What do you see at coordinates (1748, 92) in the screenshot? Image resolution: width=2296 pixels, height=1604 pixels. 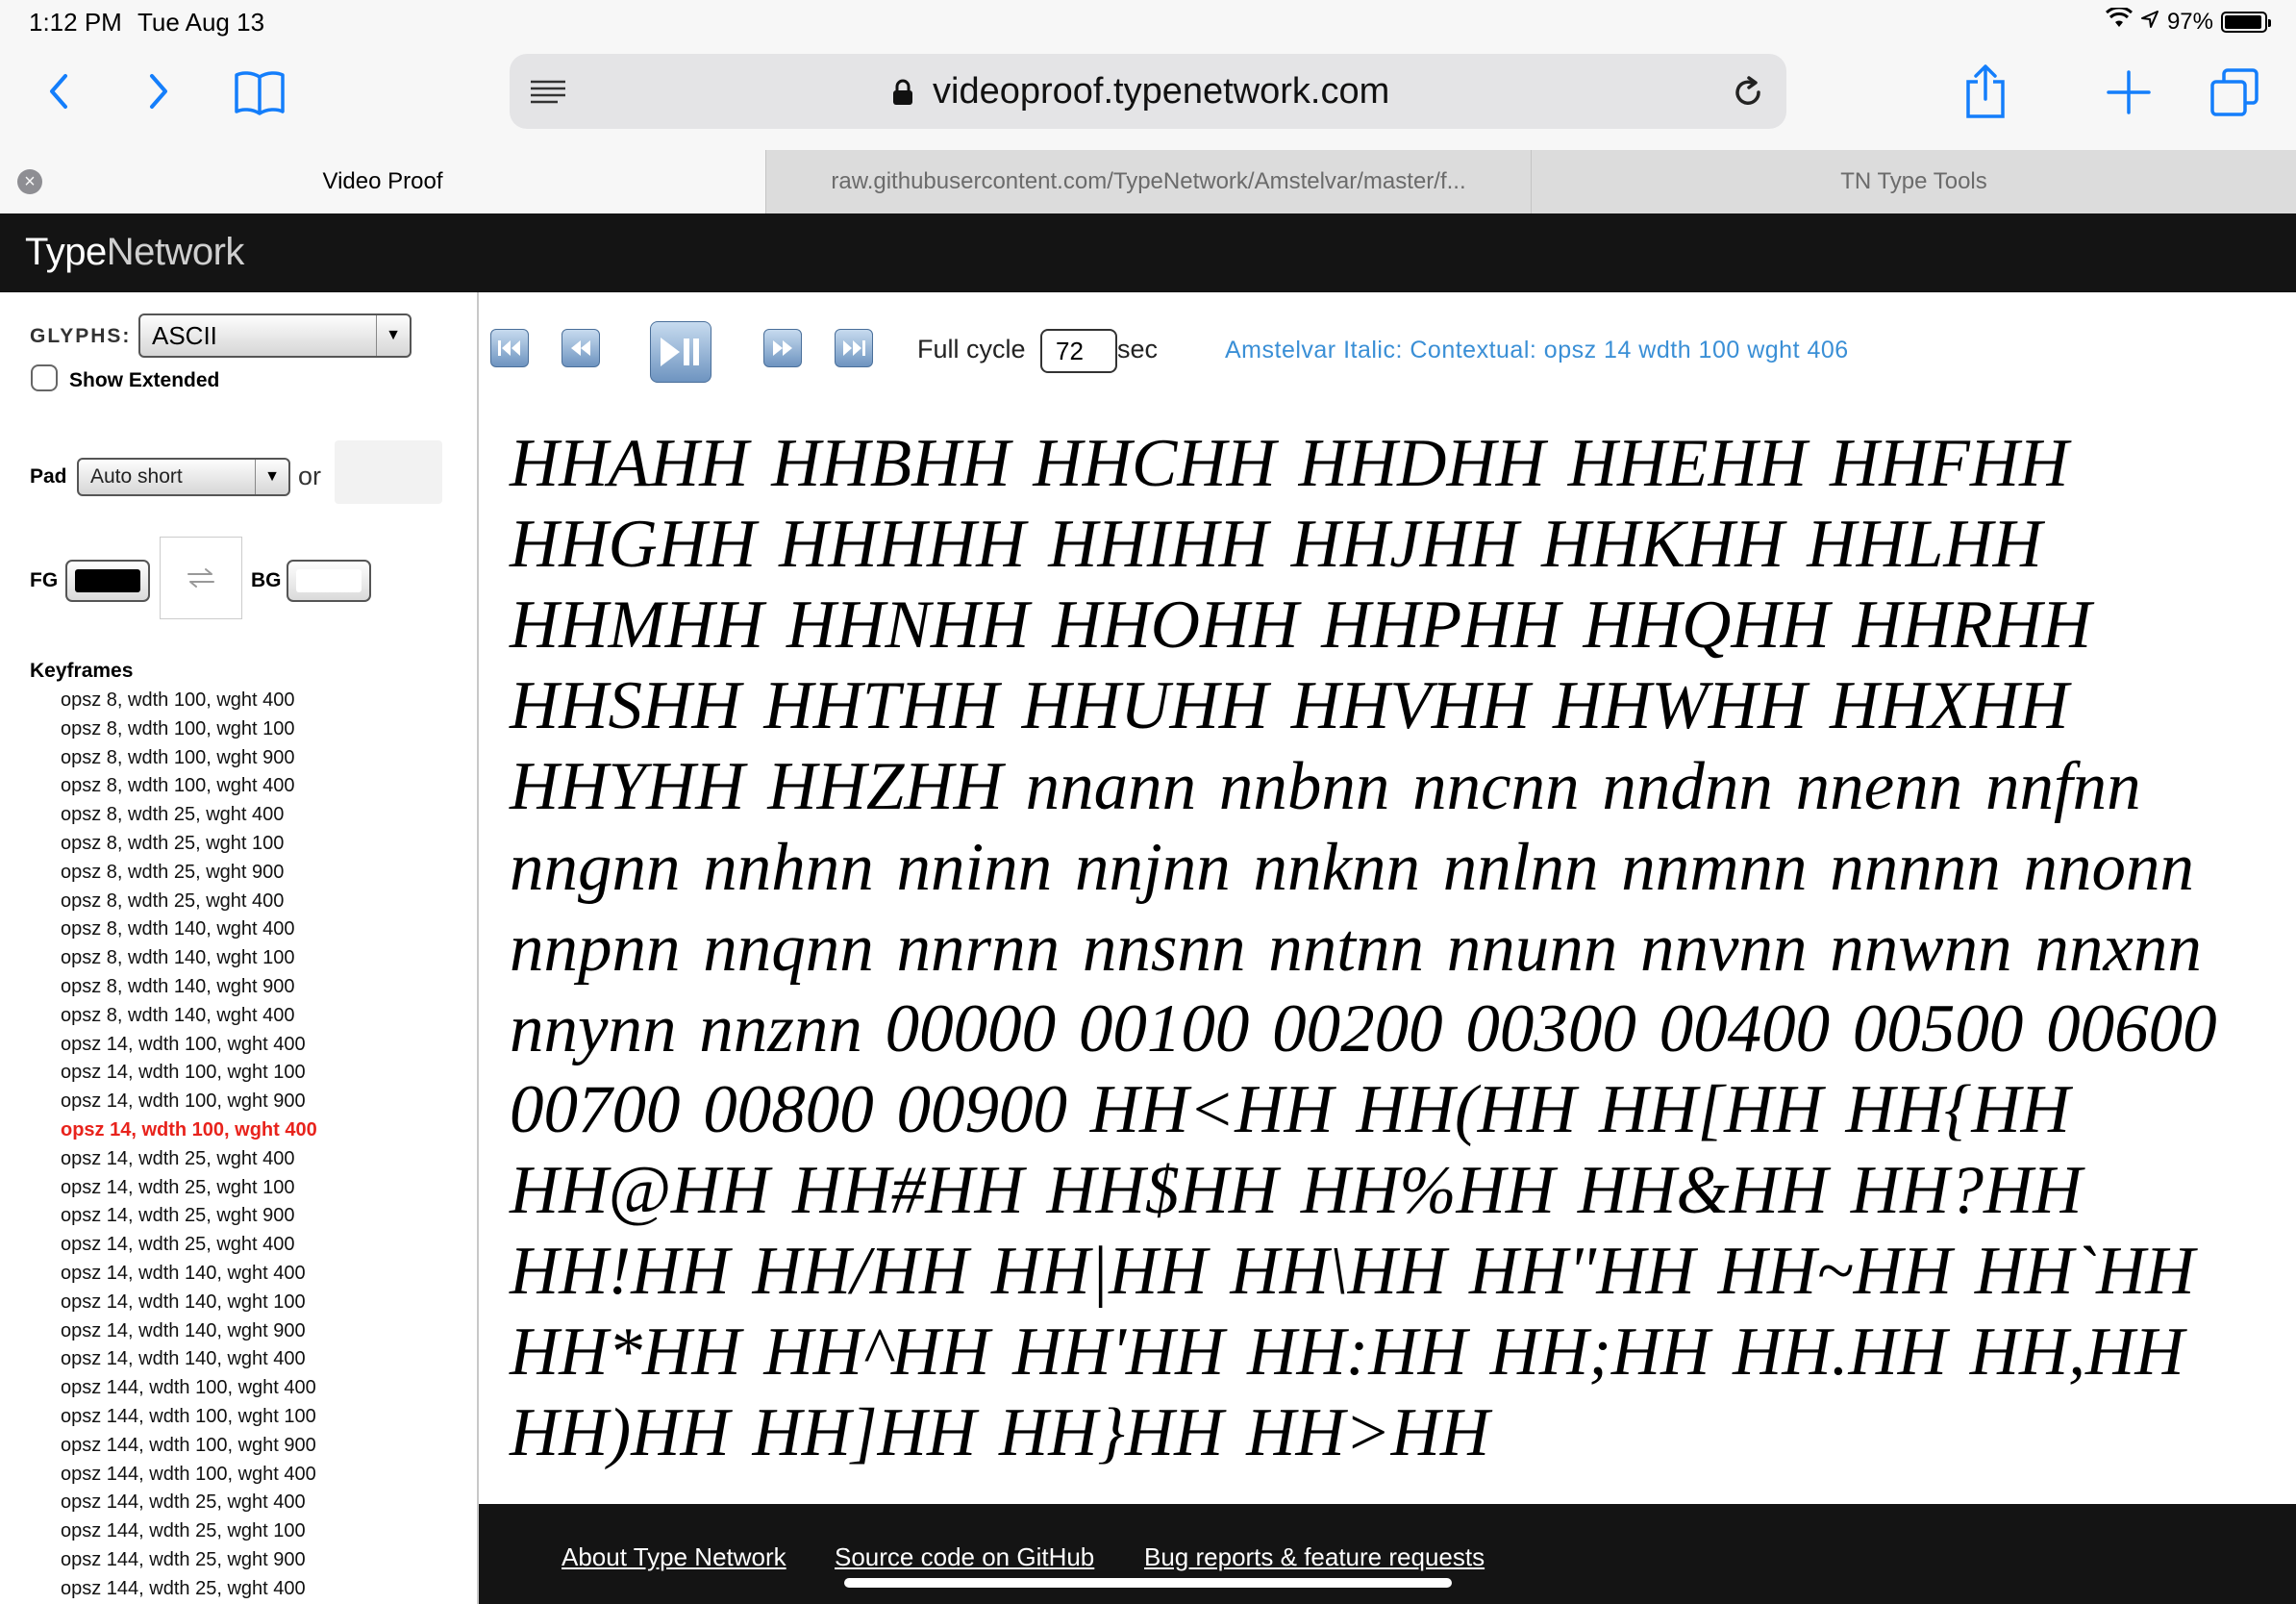 I see `reload-icon` at bounding box center [1748, 92].